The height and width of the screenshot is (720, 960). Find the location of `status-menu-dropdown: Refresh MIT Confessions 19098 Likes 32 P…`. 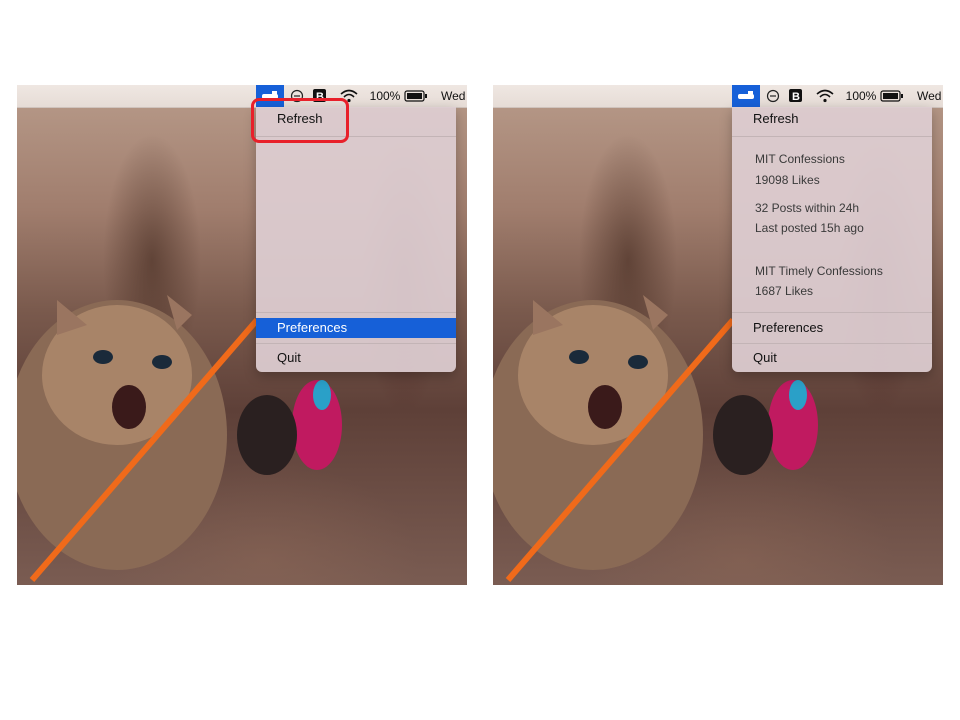

status-menu-dropdown: Refresh MIT Confessions 19098 Likes 32 P… is located at coordinates (832, 239).